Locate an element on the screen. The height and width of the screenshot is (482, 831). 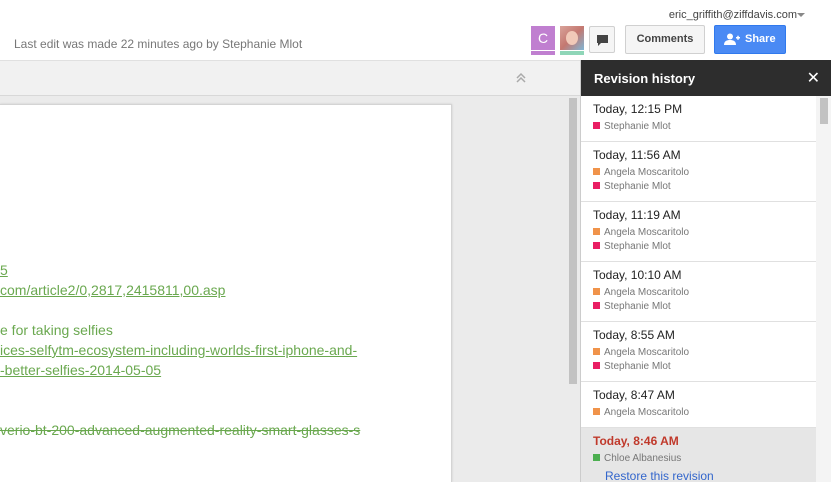
revision-time: Today, 10:10 AM is located at coordinates (637, 275).